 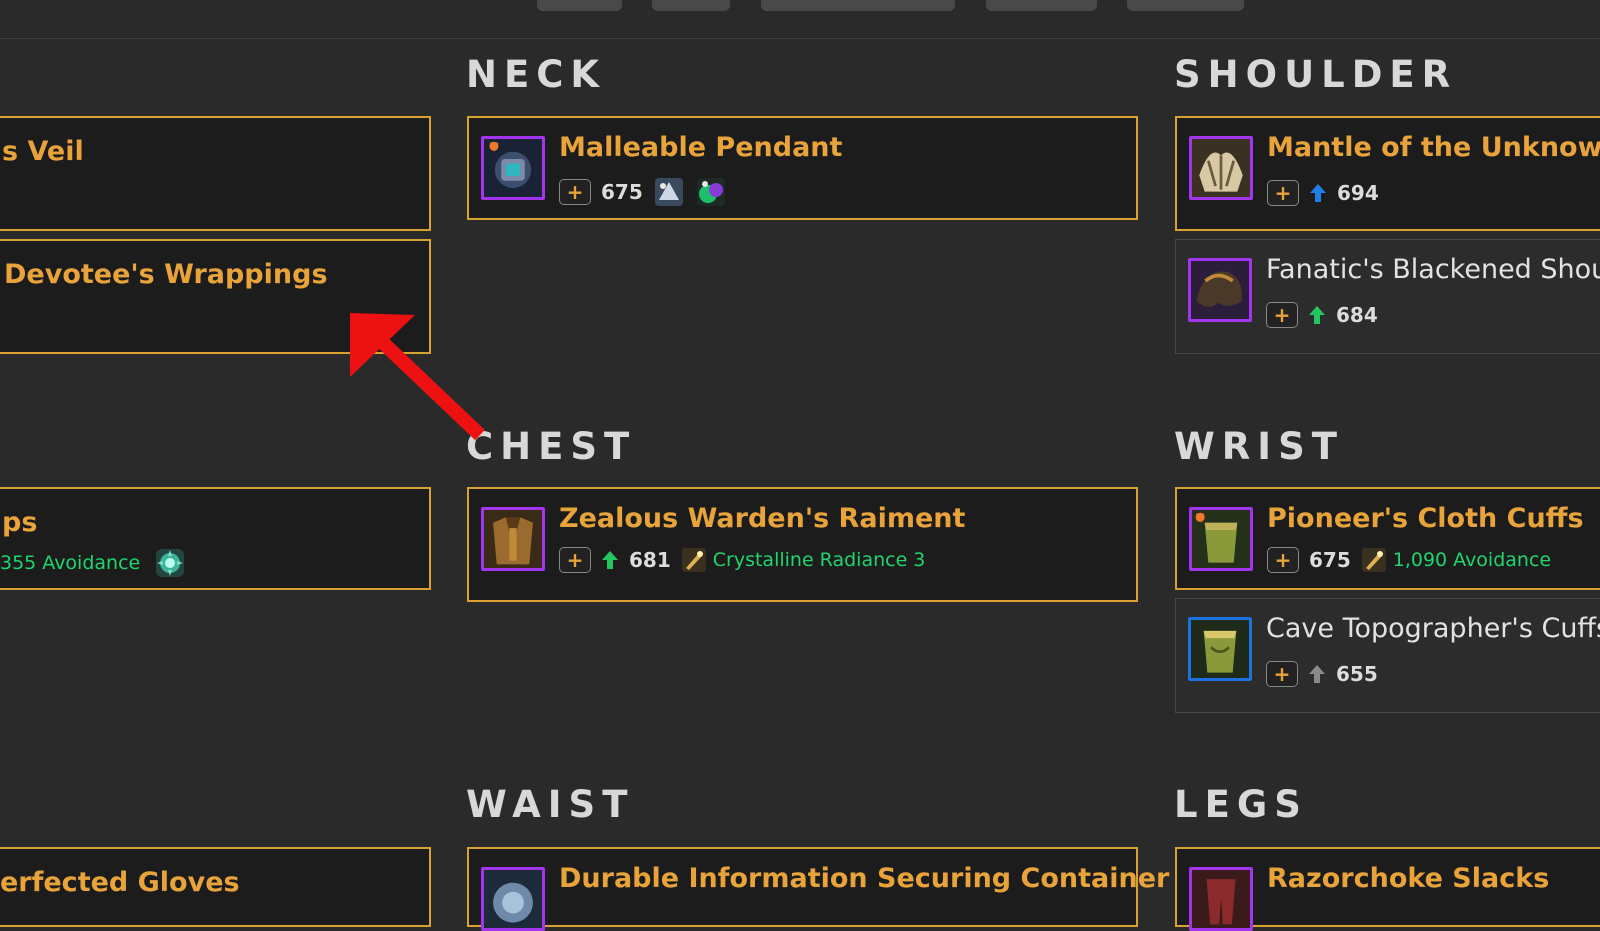 I want to click on item-name: Devotee's Wrappings, so click(x=166, y=274).